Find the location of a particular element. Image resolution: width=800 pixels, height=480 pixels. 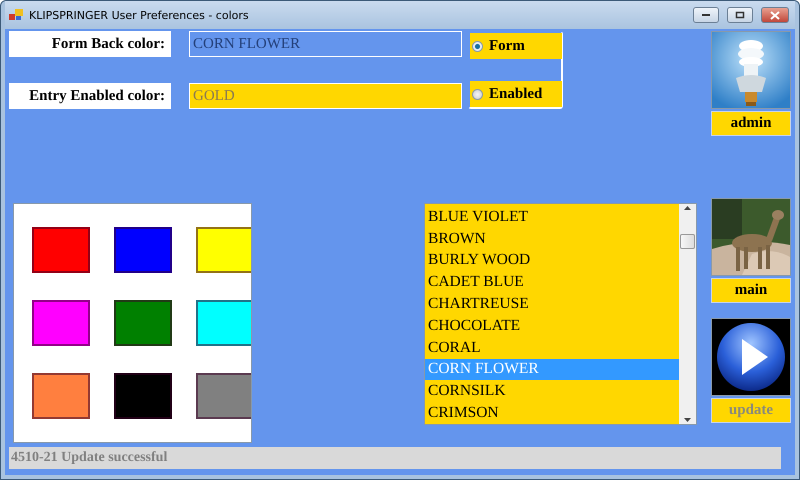

maximize-icon is located at coordinates (740, 15).